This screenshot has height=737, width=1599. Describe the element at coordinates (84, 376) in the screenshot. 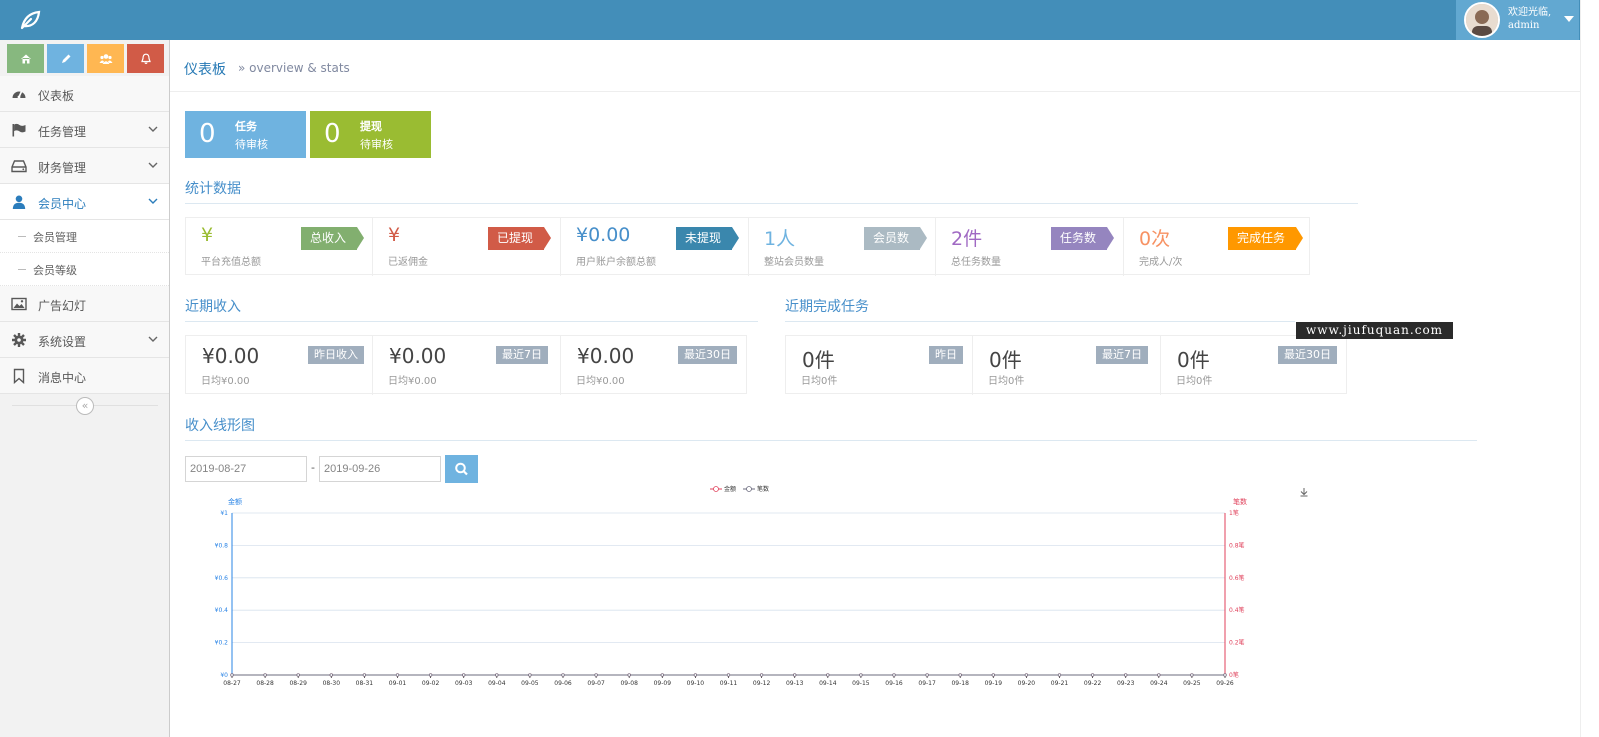

I see `sidebar-item-messages: 消息中心` at that location.